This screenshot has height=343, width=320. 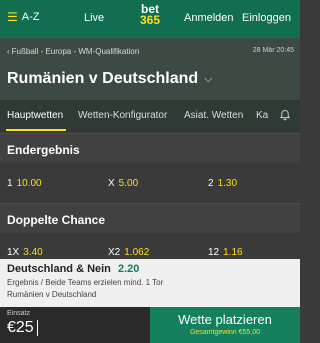 What do you see at coordinates (122, 115) in the screenshot?
I see `tab-wetten-konfigurator: Wetten-Konfigurator` at bounding box center [122, 115].